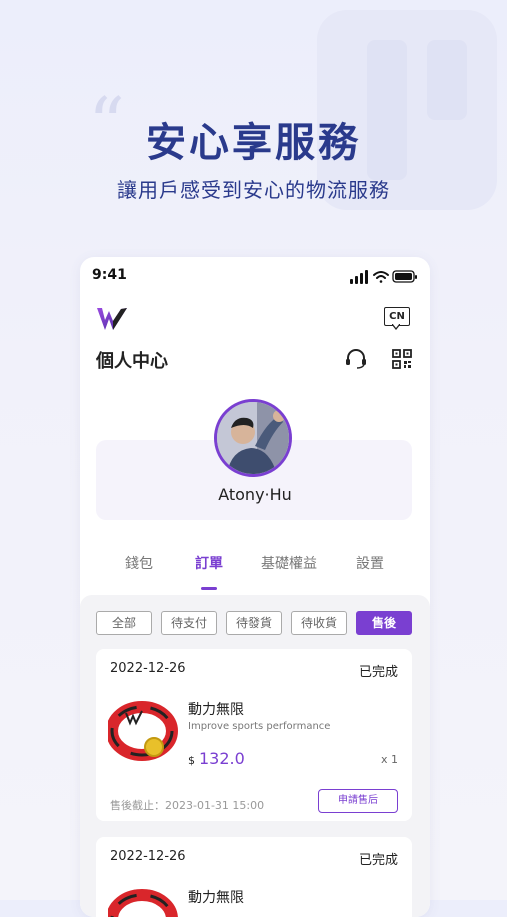  I want to click on avatar-photo, so click(253, 438).